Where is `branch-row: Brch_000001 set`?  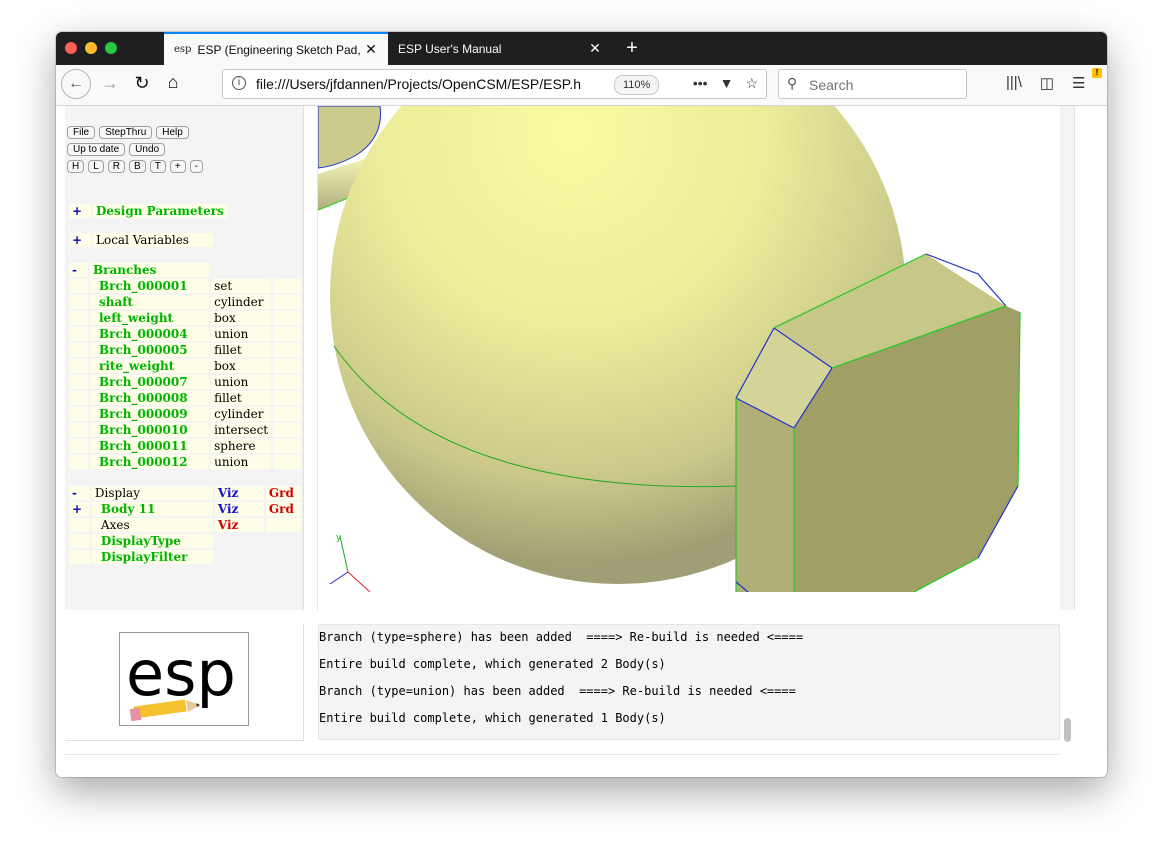 branch-row: Brch_000001 set is located at coordinates (185, 286).